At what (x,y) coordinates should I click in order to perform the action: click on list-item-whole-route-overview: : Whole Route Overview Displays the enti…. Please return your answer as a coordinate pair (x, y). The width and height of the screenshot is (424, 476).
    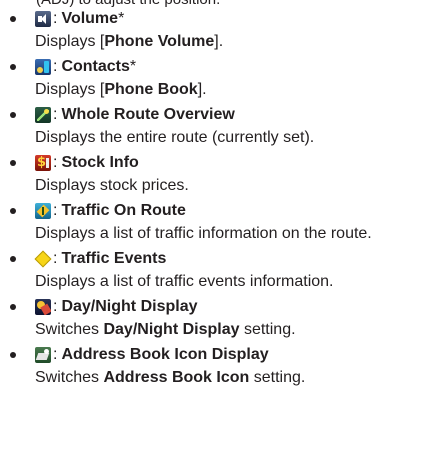
    Looking at the image, I should click on (212, 127).